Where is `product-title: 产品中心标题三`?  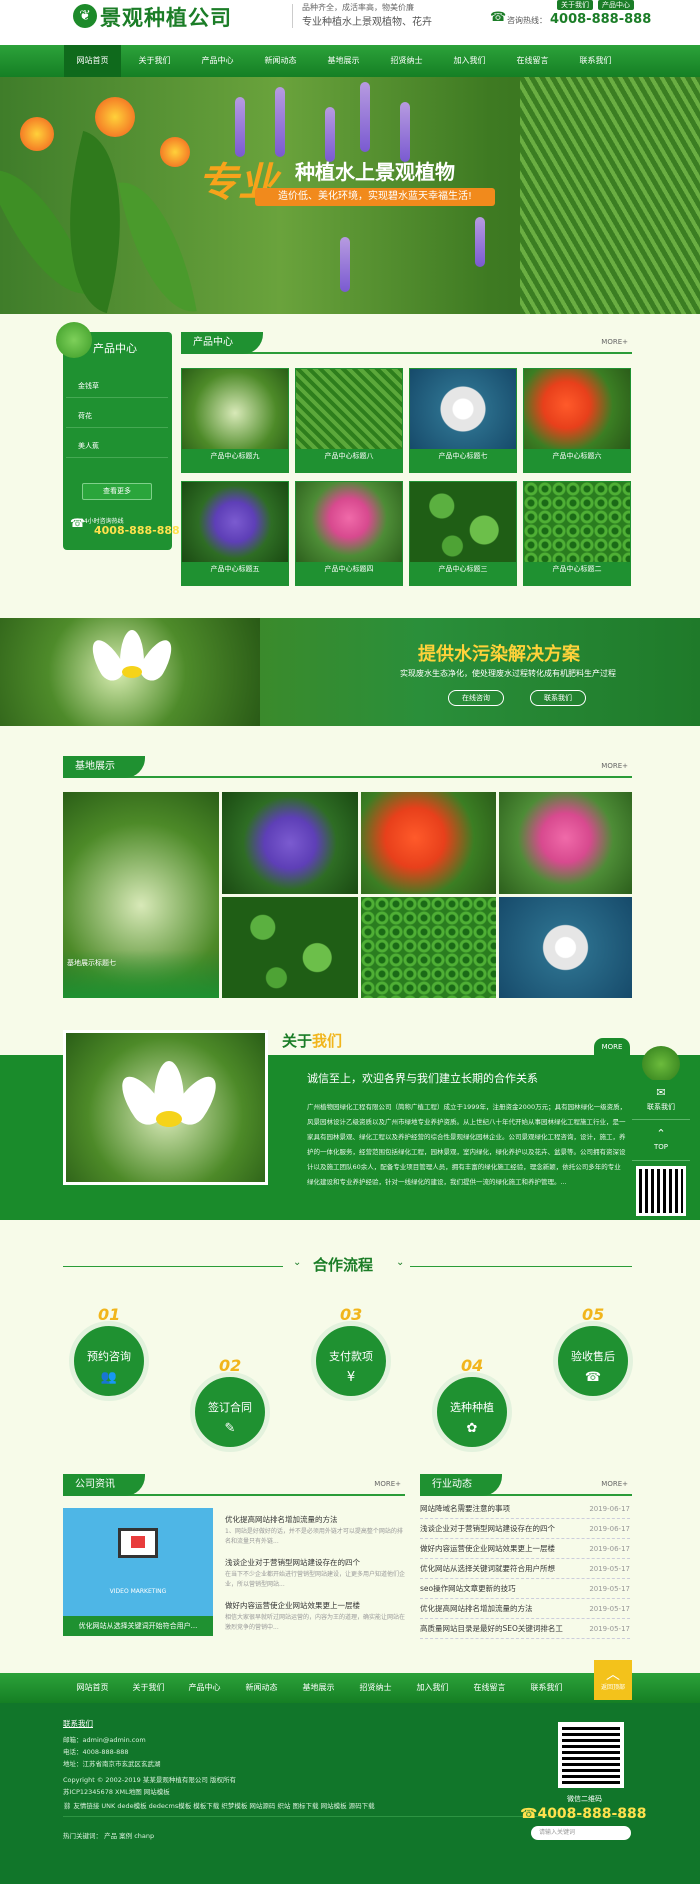 product-title: 产品中心标题三 is located at coordinates (463, 569).